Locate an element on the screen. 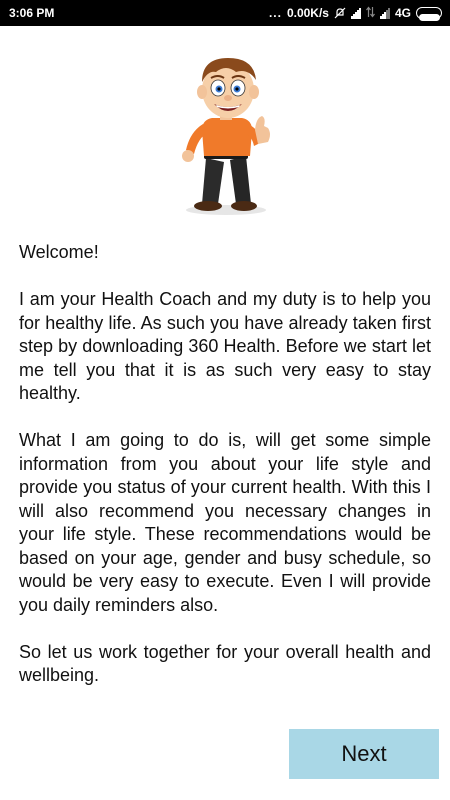 This screenshot has width=450, height=800. next-button: Next is located at coordinates (364, 754).